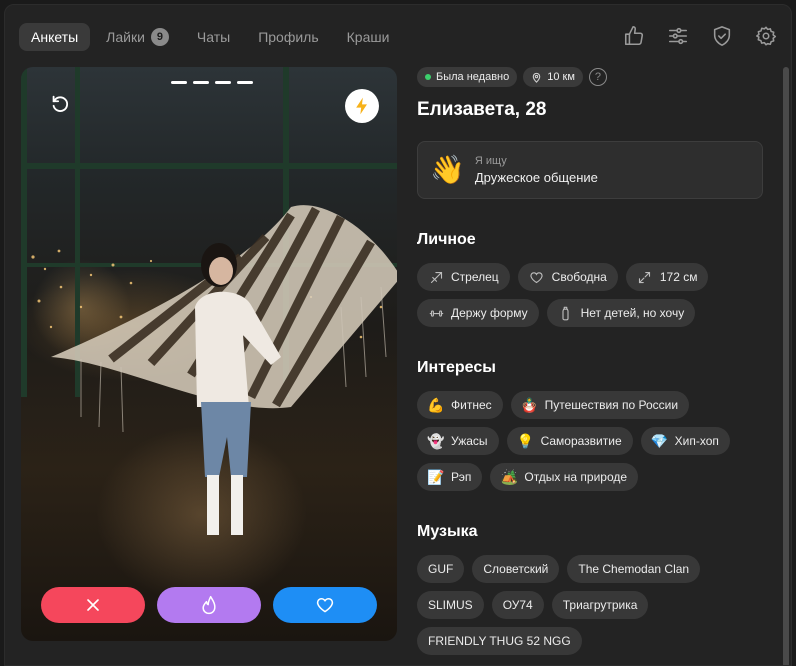 This screenshot has height=666, width=796. What do you see at coordinates (436, 277) in the screenshot?
I see `arrow-diagonal-icon` at bounding box center [436, 277].